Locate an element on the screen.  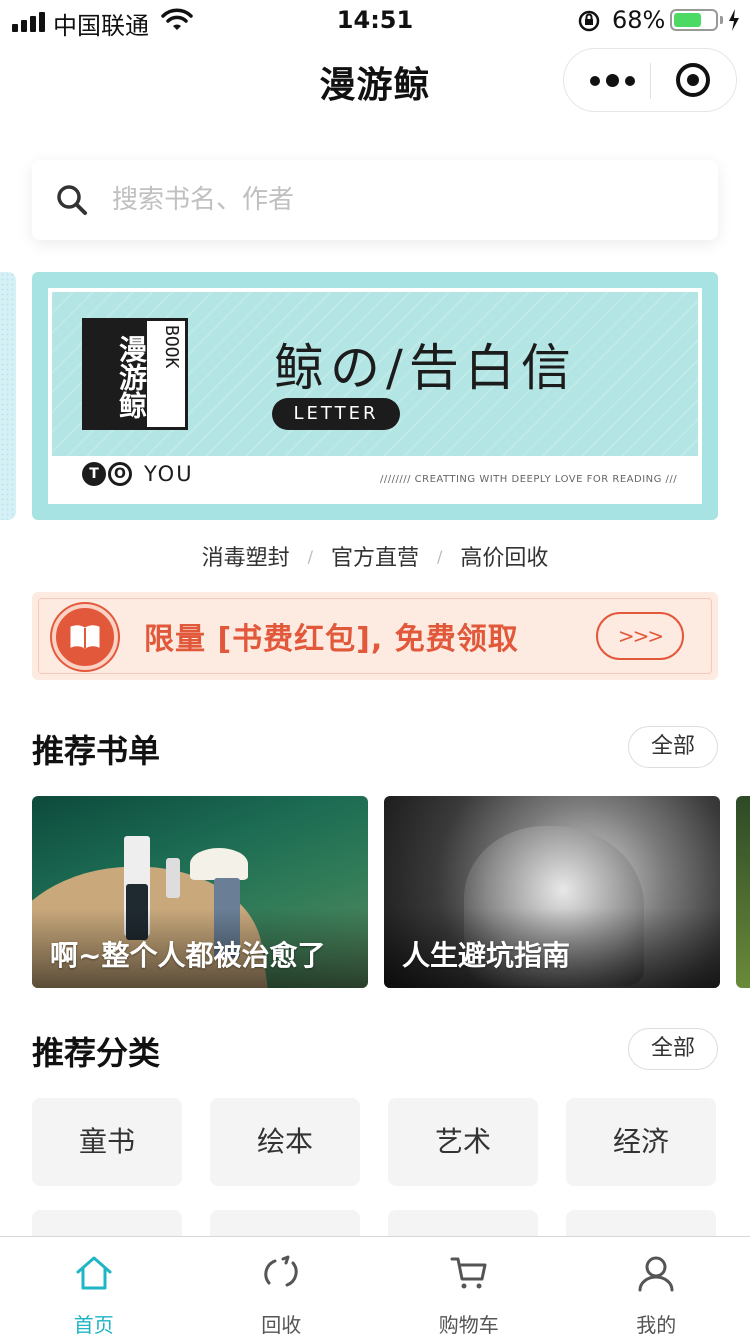
tab-bar: 首页 回收 购物车 我的 is located at coordinates (375, 1285).